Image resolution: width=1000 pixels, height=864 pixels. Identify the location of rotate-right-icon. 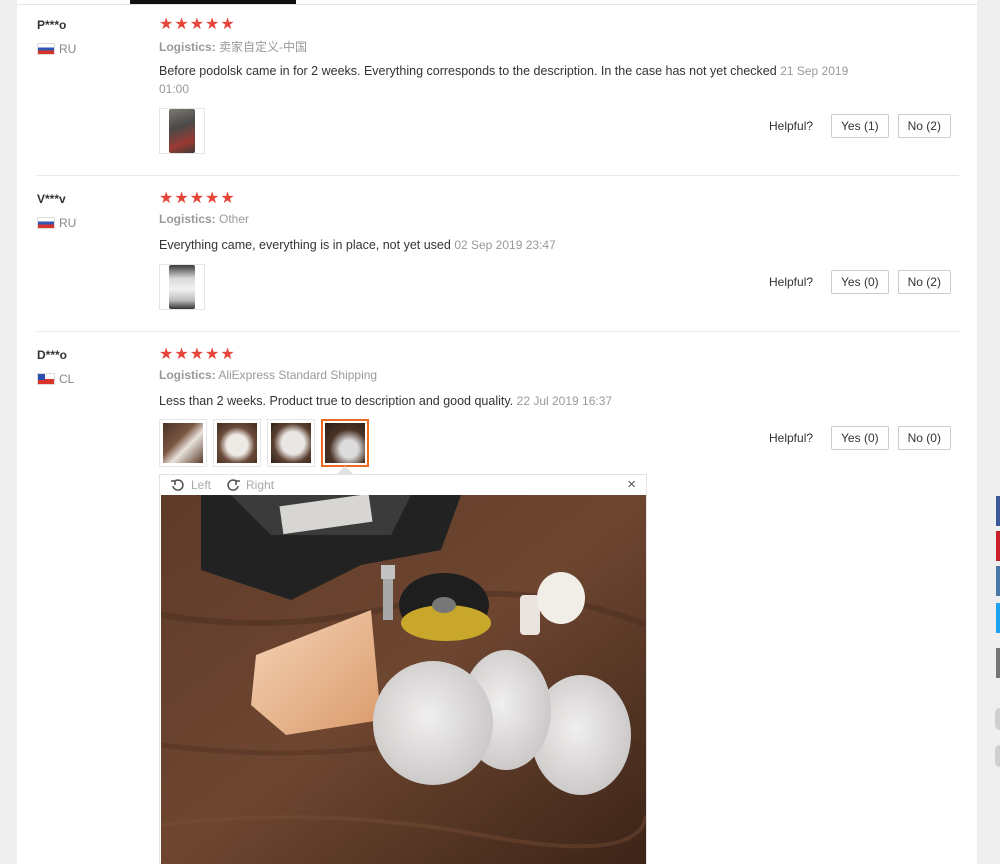
(234, 485).